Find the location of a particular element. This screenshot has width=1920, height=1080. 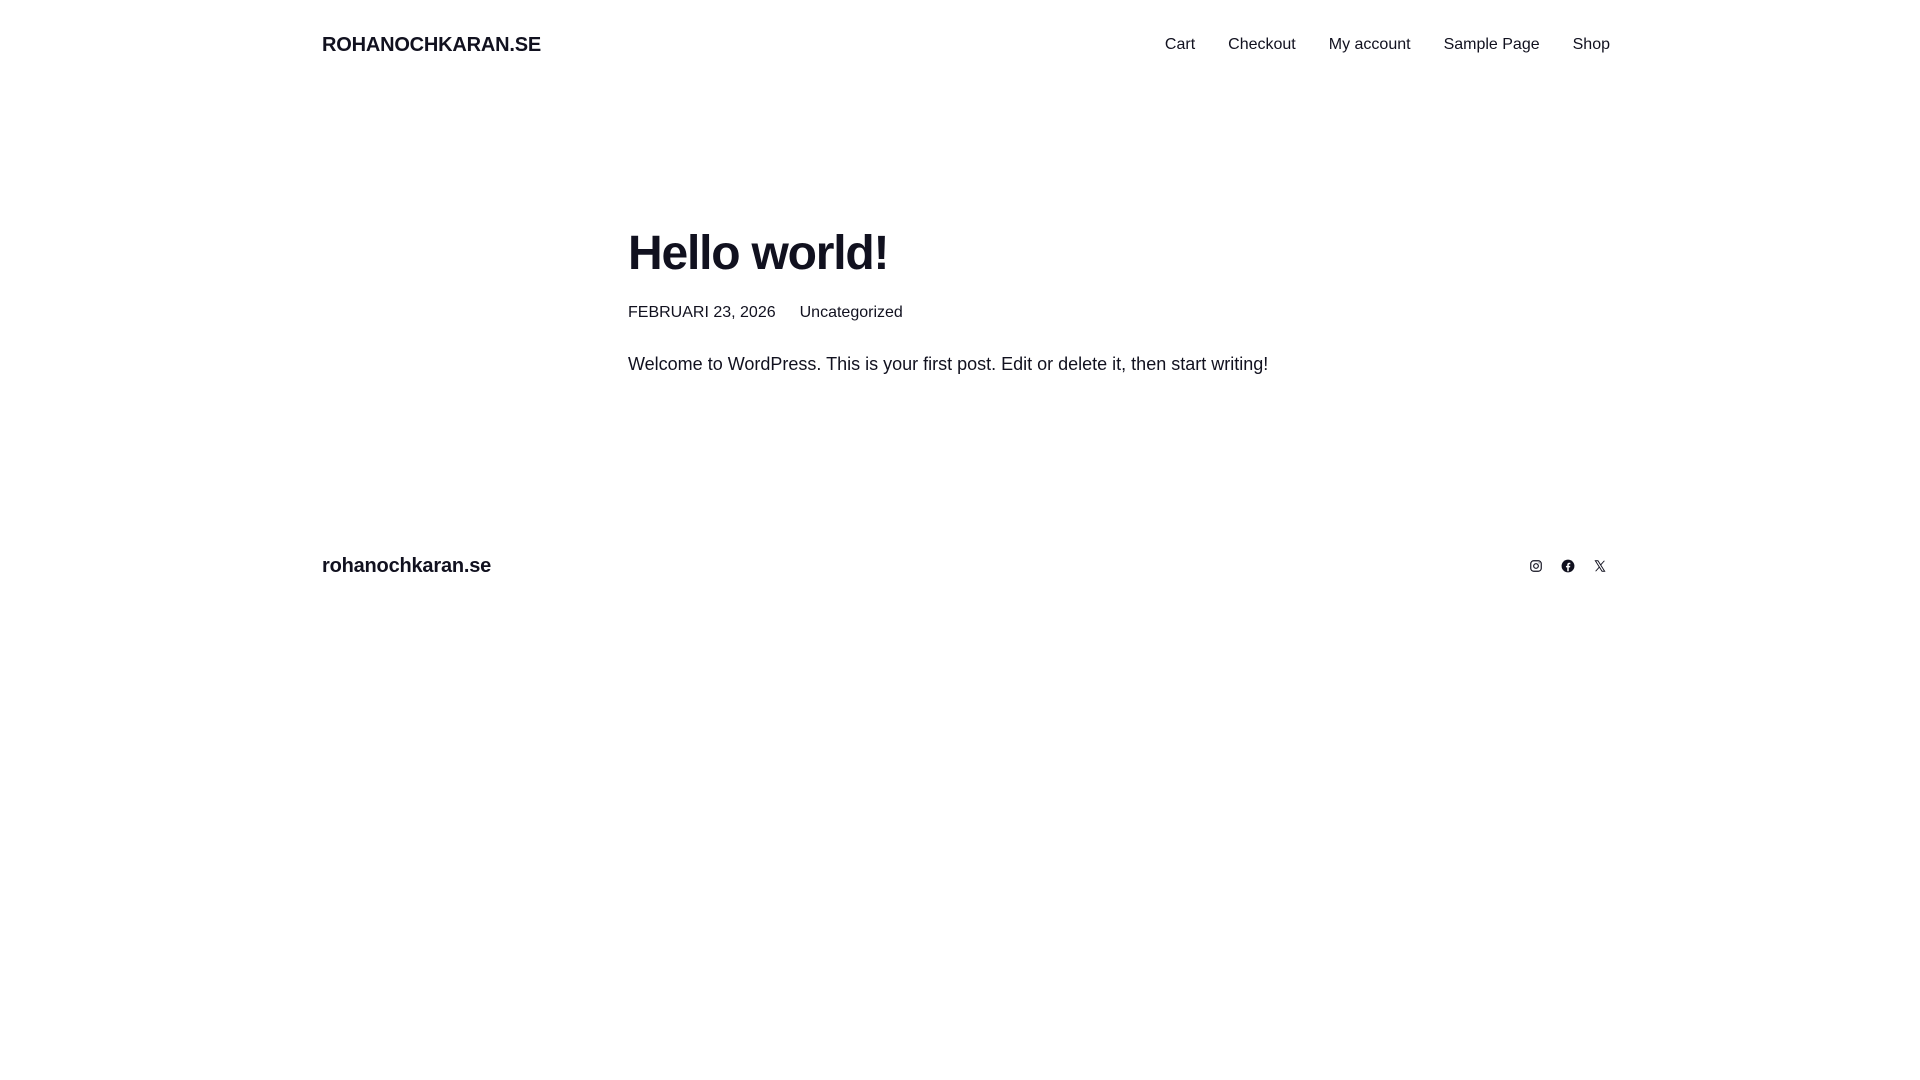

instagram-icon is located at coordinates (1536, 566).